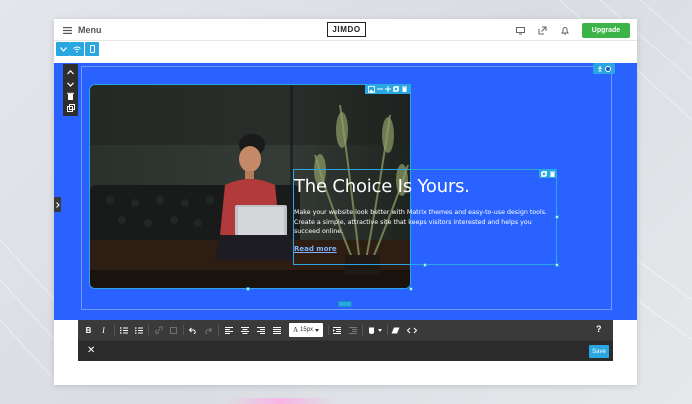 This screenshot has width=692, height=404. Describe the element at coordinates (228, 330) in the screenshot. I see `align-left-icon` at that location.